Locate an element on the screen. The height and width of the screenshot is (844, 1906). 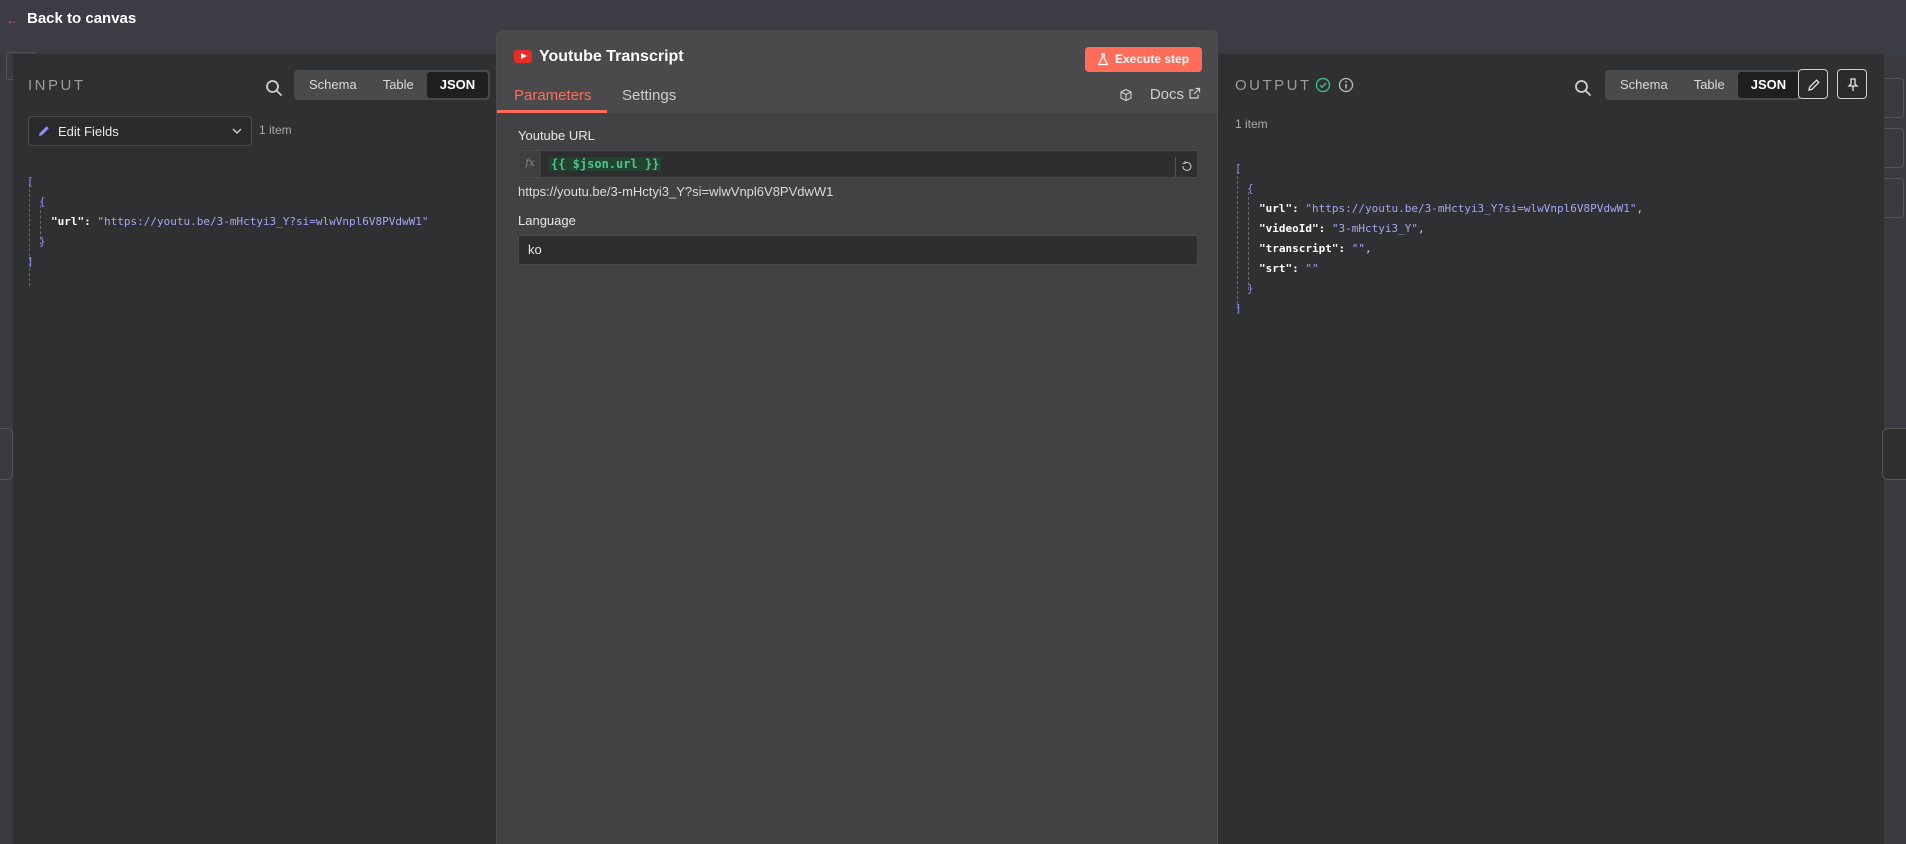
tab-settings: Settings is located at coordinates (649, 95).